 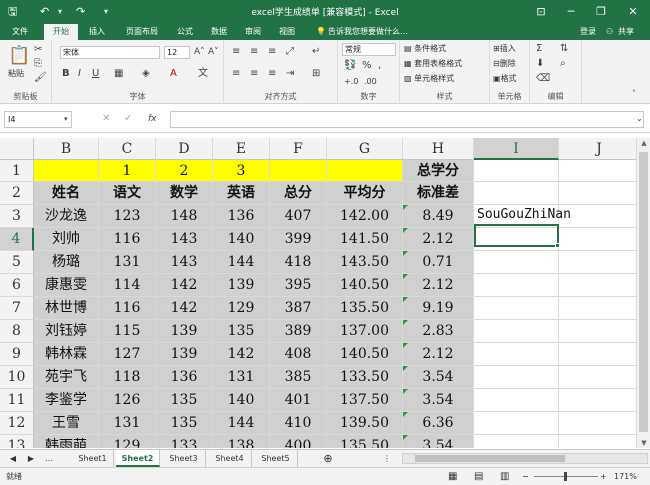 I want to click on column-header-b: B, so click(x=66, y=149).